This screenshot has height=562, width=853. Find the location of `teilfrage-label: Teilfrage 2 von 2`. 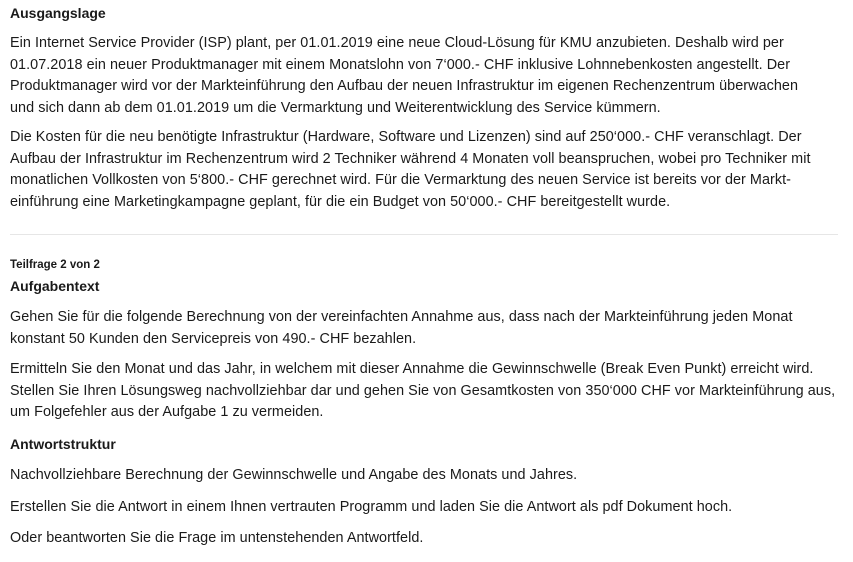

teilfrage-label: Teilfrage 2 von 2 is located at coordinates (55, 265).